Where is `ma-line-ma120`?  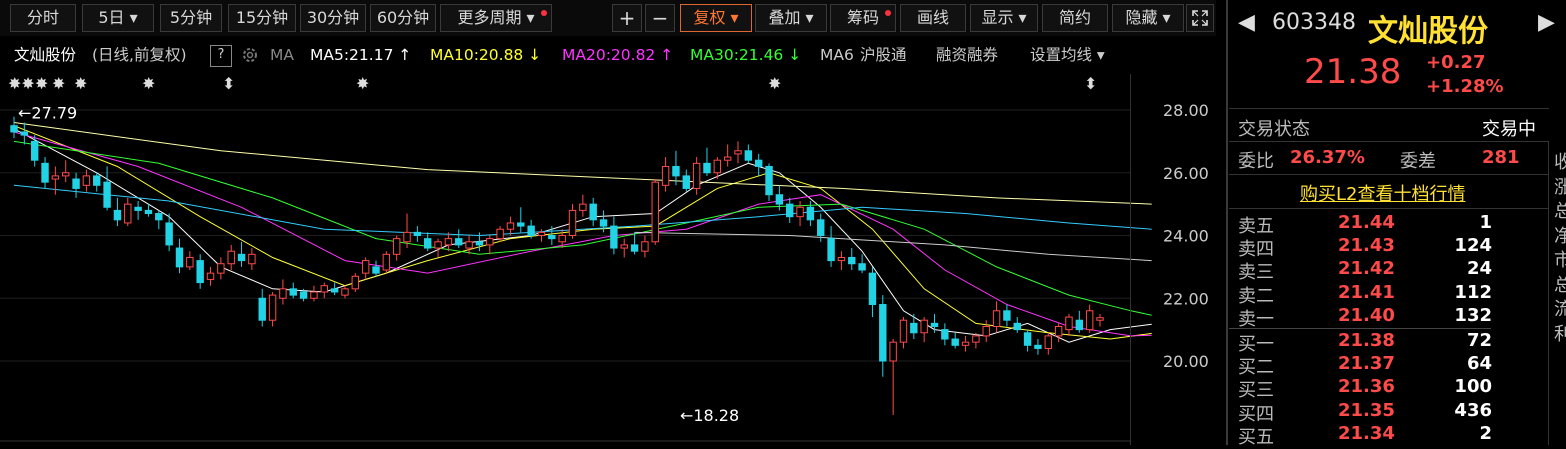
ma-line-ma120 is located at coordinates (582, 163).